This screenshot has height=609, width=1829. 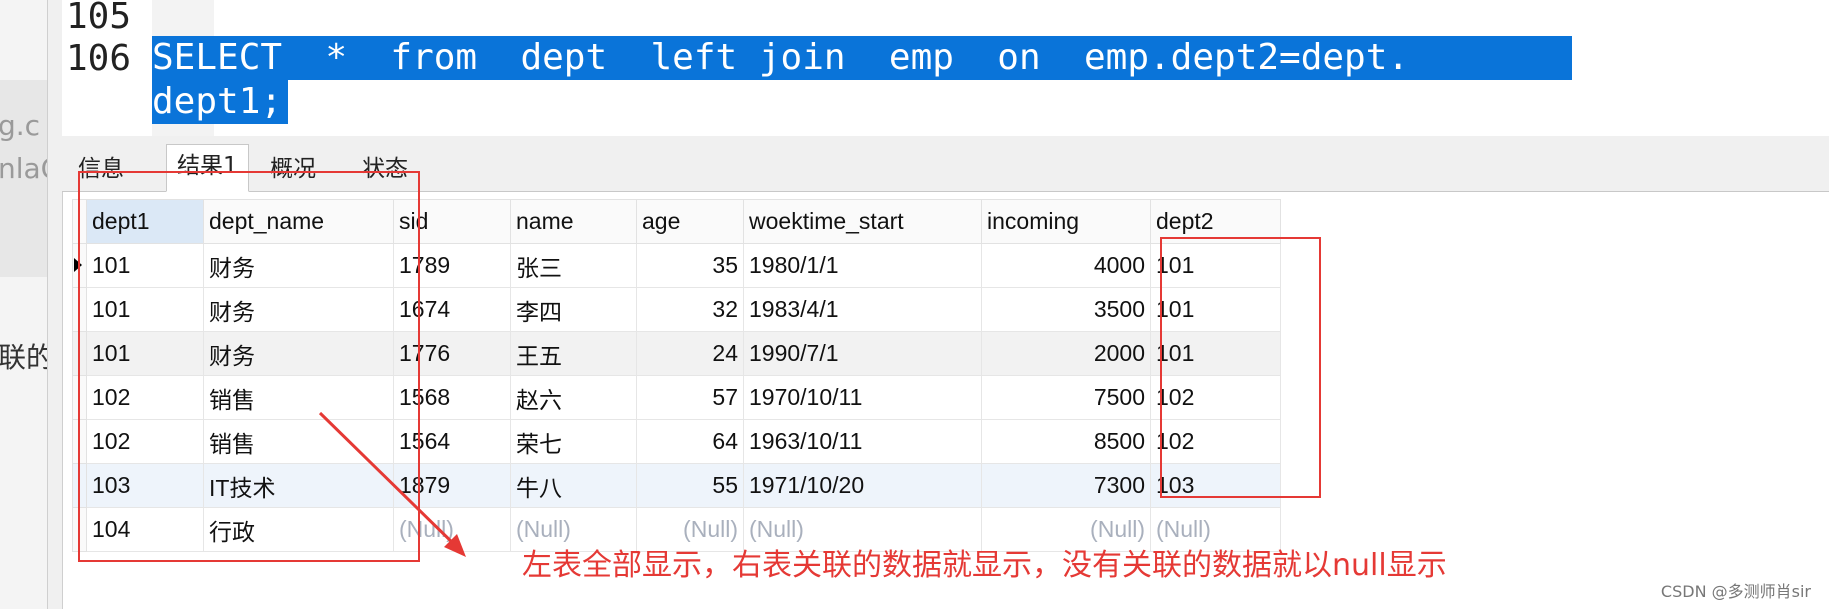 What do you see at coordinates (20, 125) in the screenshot?
I see `blog-fragment: g.c` at bounding box center [20, 125].